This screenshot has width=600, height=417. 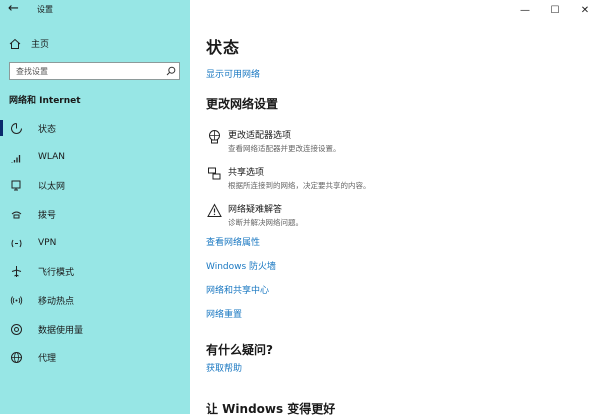 What do you see at coordinates (95, 271) in the screenshot?
I see `sidebar-item-airplane: 飞行模式` at bounding box center [95, 271].